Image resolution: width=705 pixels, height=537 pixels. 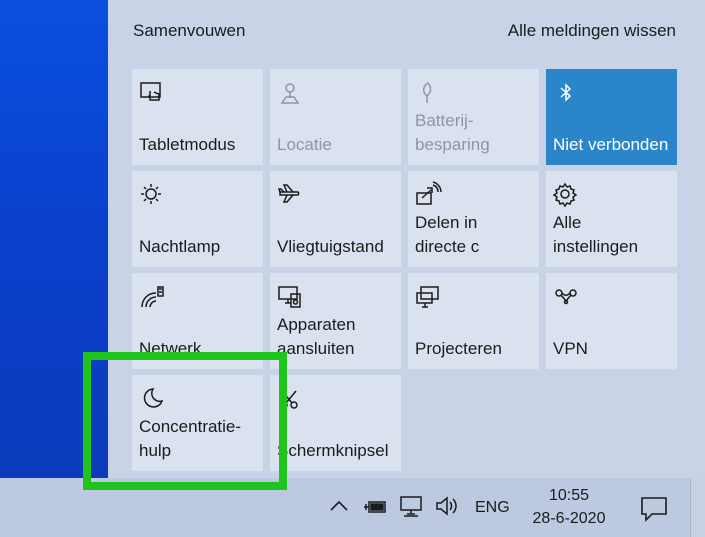 I want to click on tile-screen-snip: Schermknipsel, so click(x=335, y=423).